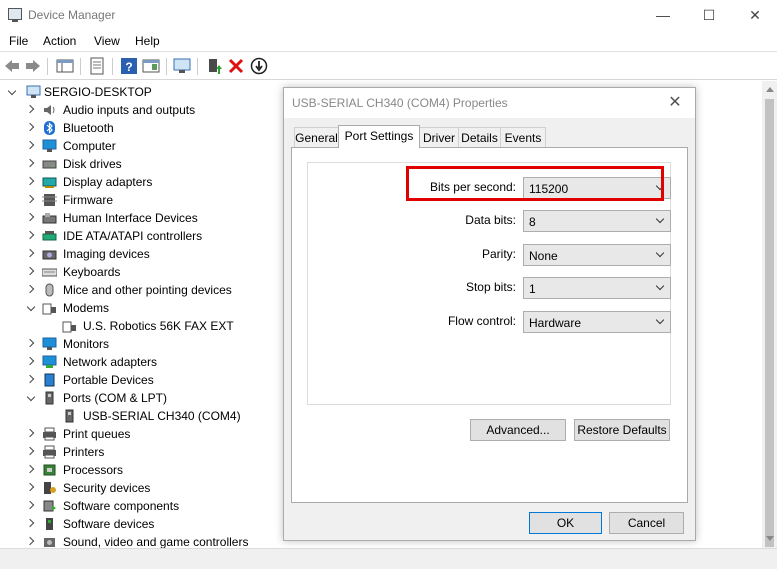 The width and height of the screenshot is (777, 569). What do you see at coordinates (481, 321) in the screenshot?
I see `flow-control-label: Flow control:` at bounding box center [481, 321].